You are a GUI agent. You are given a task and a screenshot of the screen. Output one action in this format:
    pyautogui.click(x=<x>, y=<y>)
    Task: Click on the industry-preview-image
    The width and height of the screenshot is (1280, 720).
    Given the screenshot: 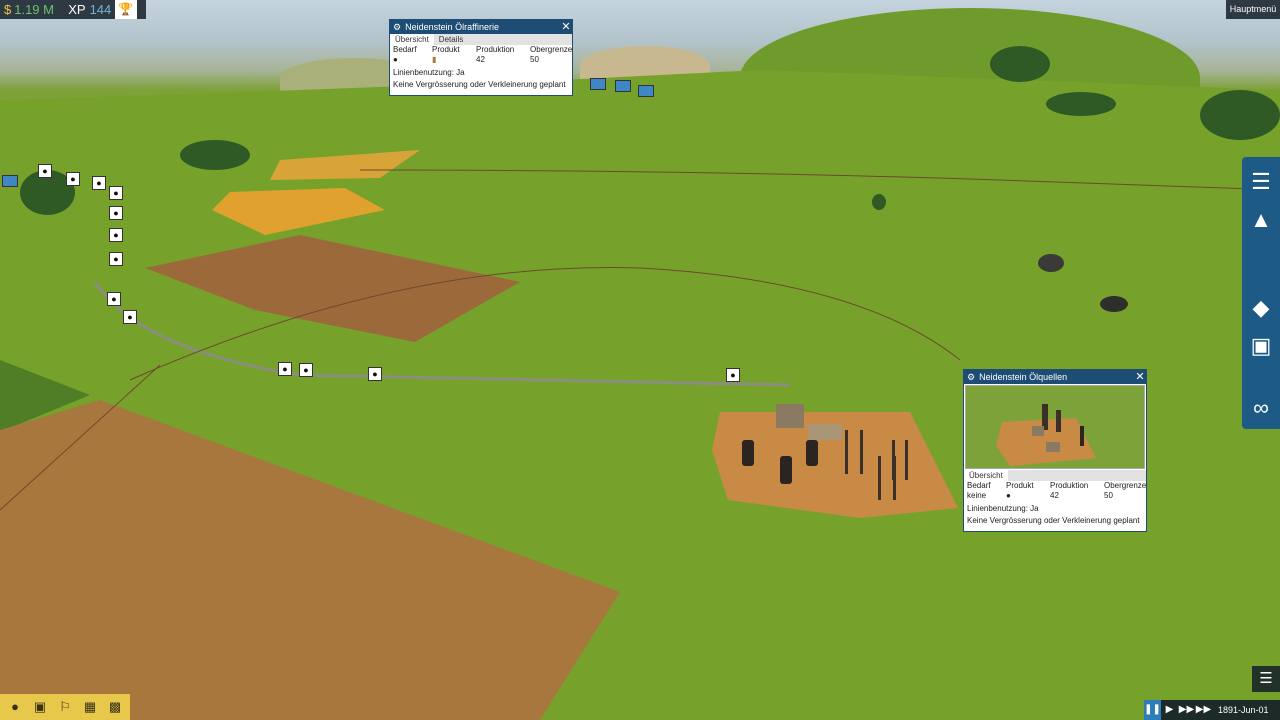 What is the action you would take?
    pyautogui.click(x=1055, y=427)
    